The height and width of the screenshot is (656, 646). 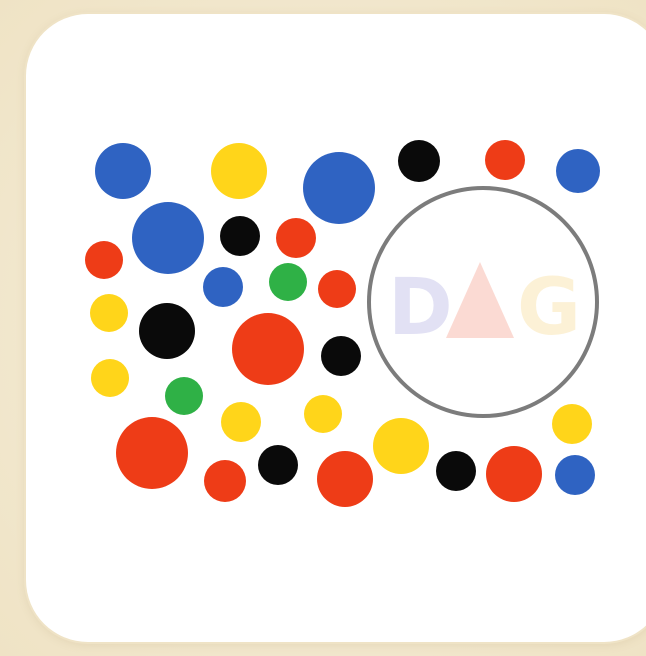 What do you see at coordinates (483, 302) in the screenshot?
I see `selection-ring` at bounding box center [483, 302].